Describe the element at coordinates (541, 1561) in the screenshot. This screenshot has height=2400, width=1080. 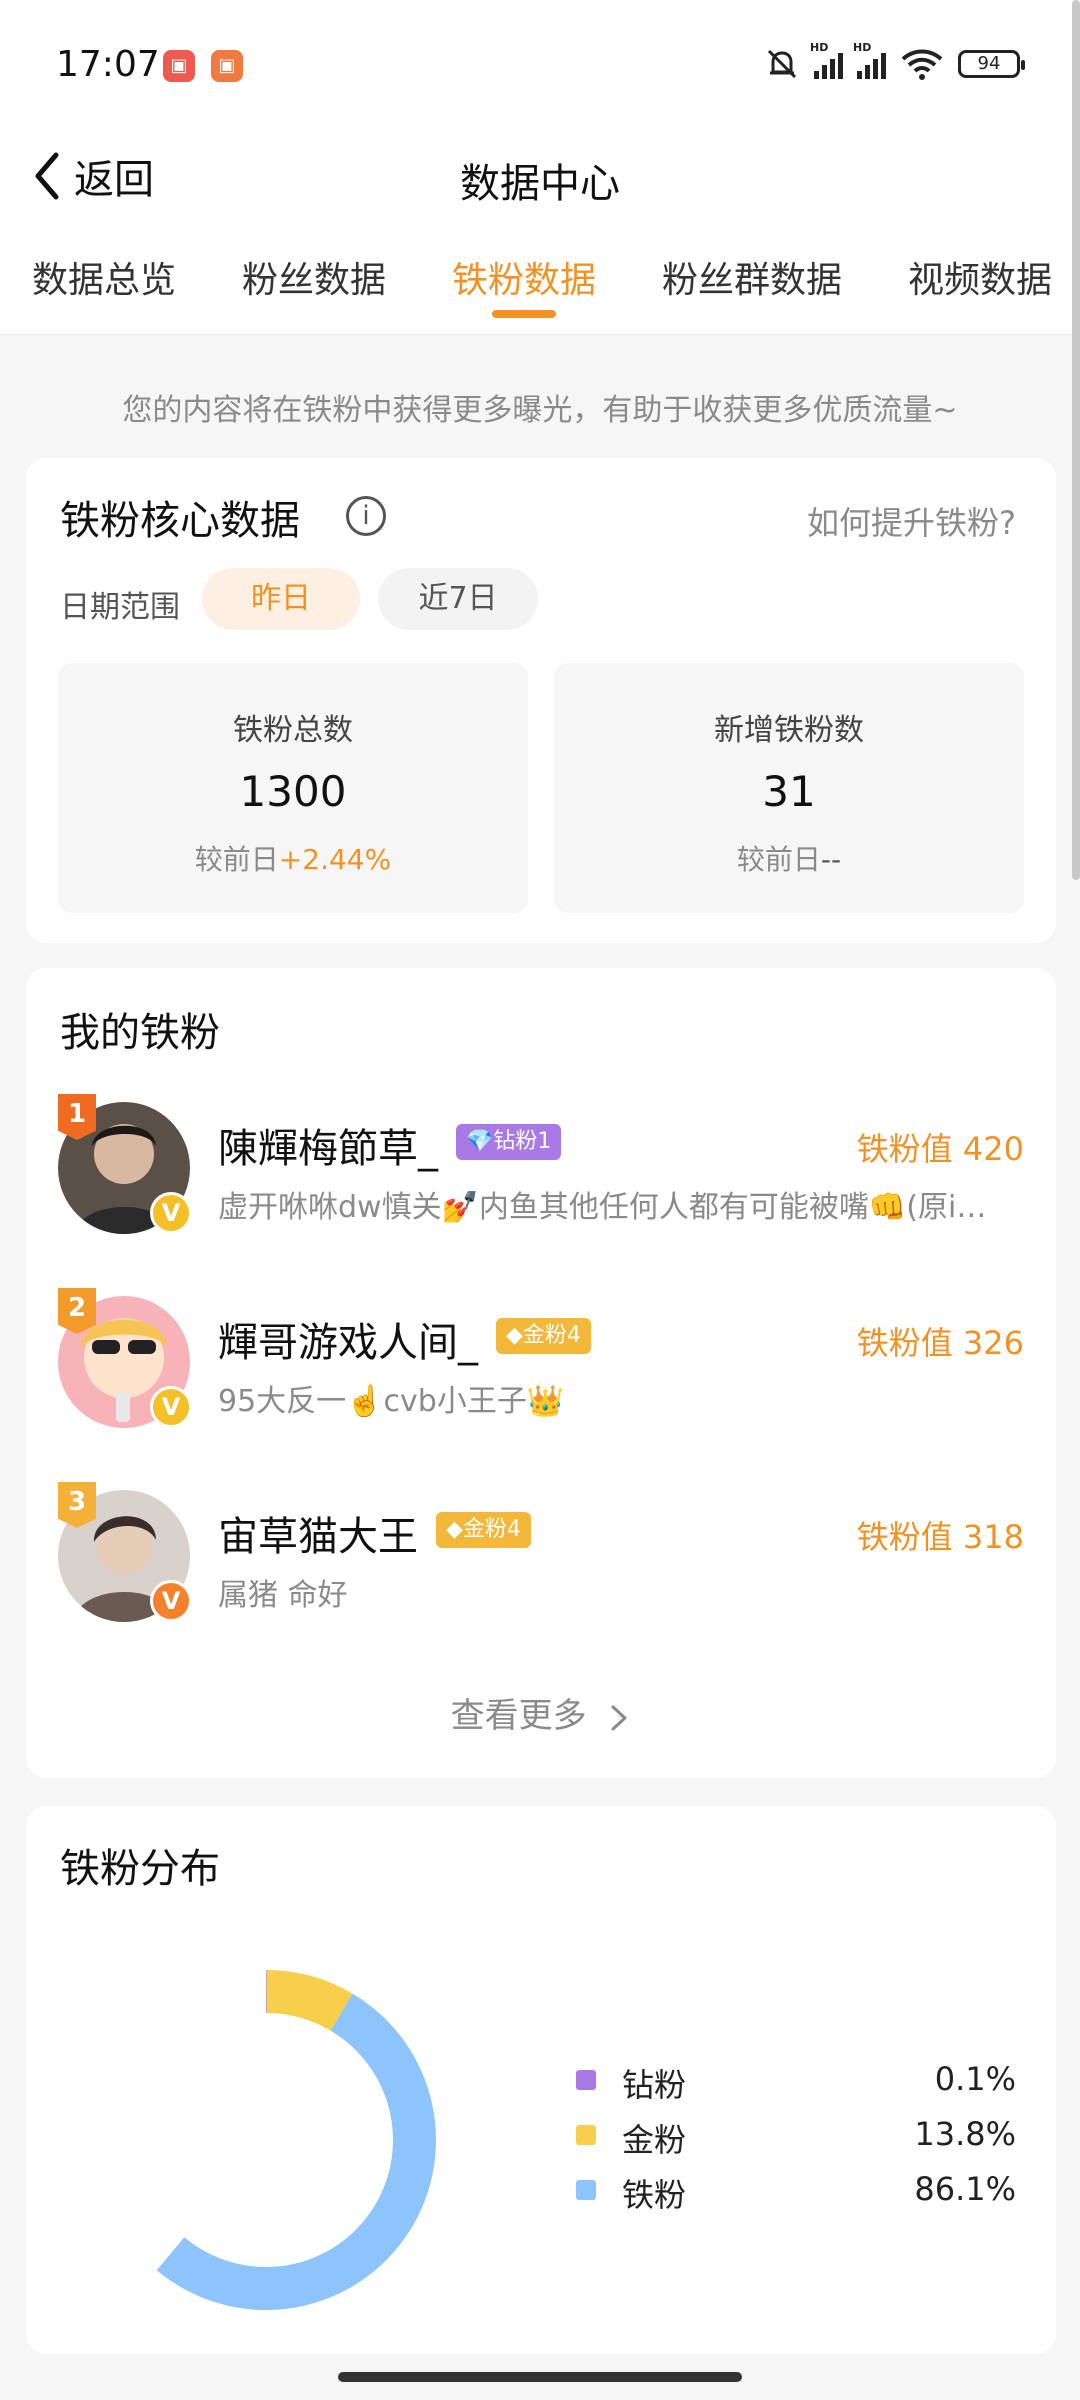
I see `fan-list-item: 3 V 宙草猫大王 ◆金粉4 铁粉值 318 属猪 命好` at that location.